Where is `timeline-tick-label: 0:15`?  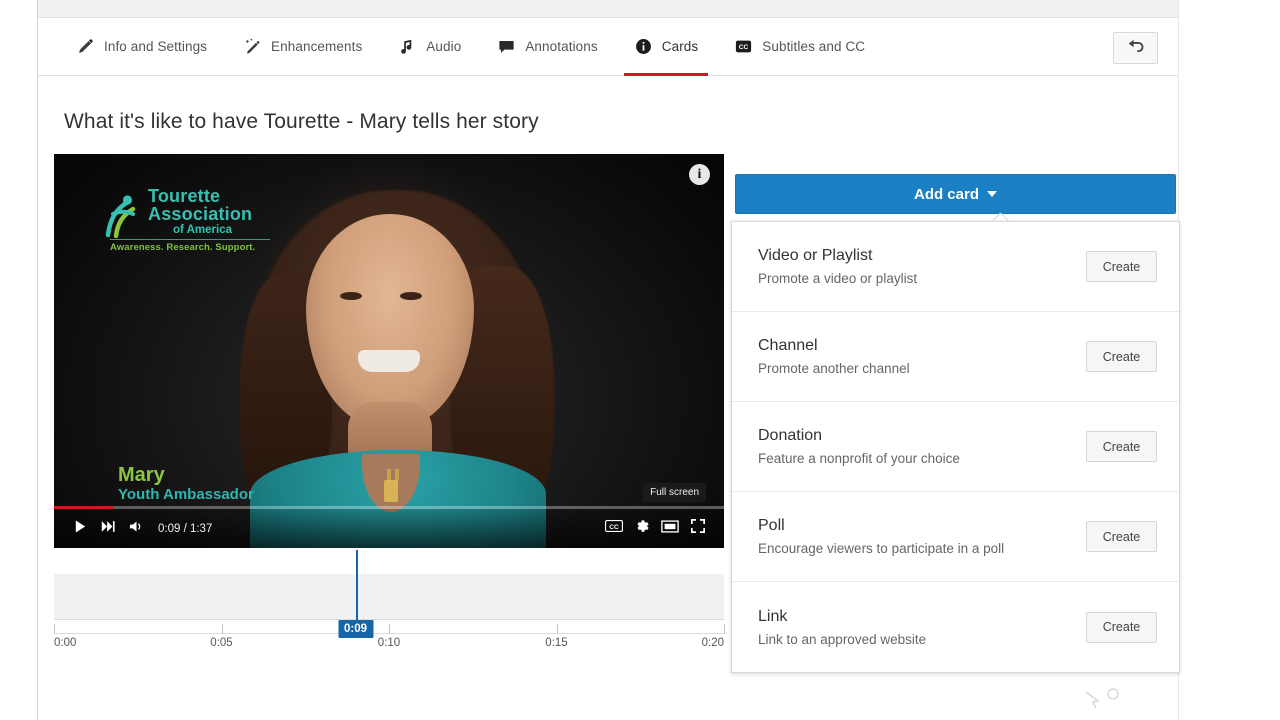 timeline-tick-label: 0:15 is located at coordinates (556, 643).